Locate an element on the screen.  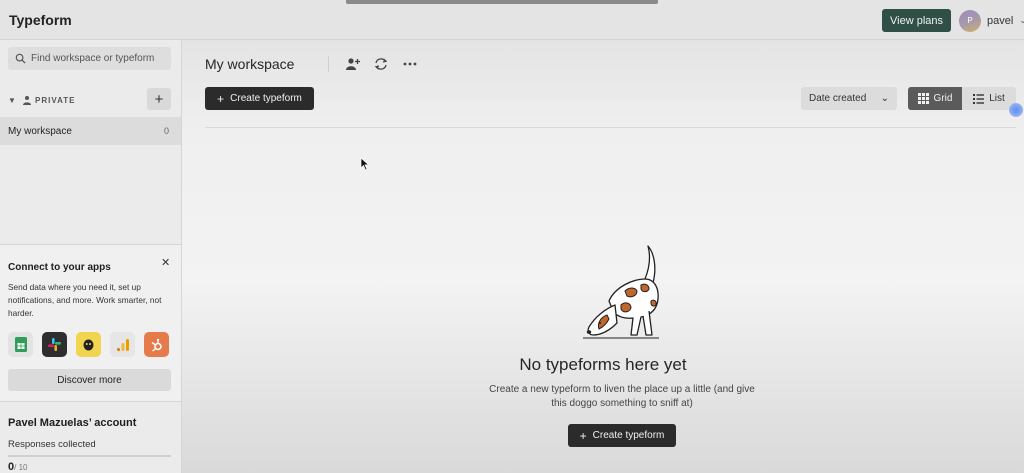
account-name: Pavel Mazuelas’ account is located at coordinates (72, 423).